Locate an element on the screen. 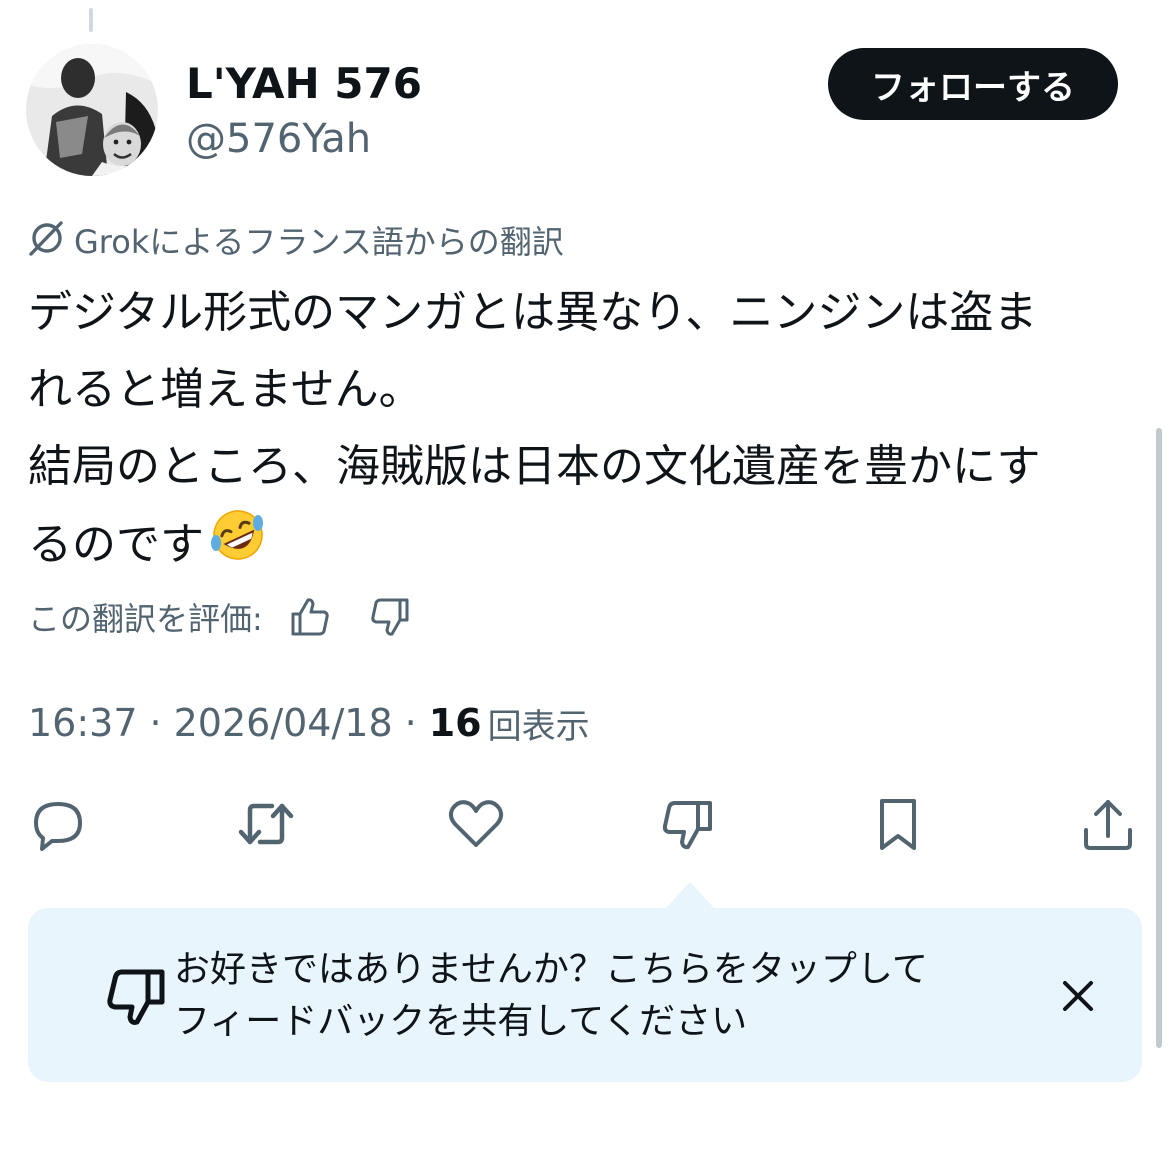  feedback-tooltip-line: お好きではありませんか？こちらをタップして is located at coordinates (551, 969).